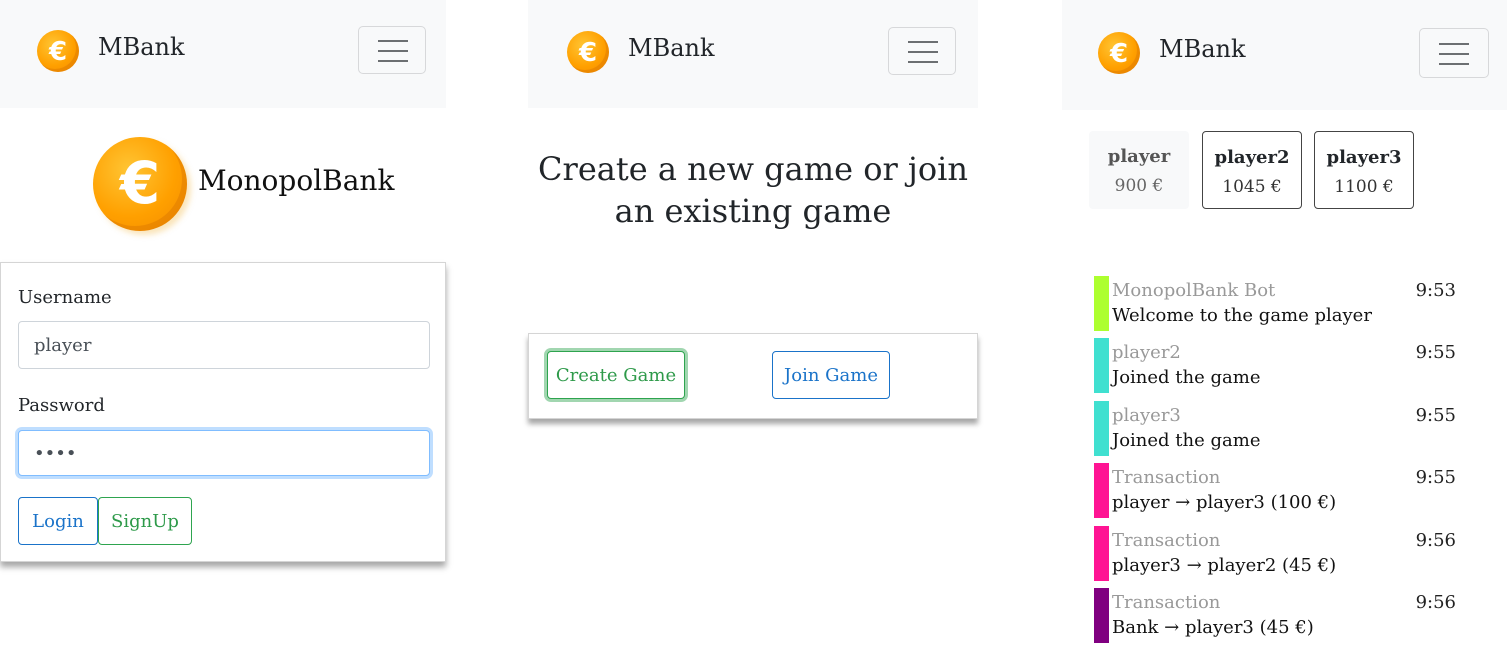 This screenshot has height=670, width=1507. Describe the element at coordinates (1139, 170) in the screenshot. I see `player-card-self: player 900 €` at that location.